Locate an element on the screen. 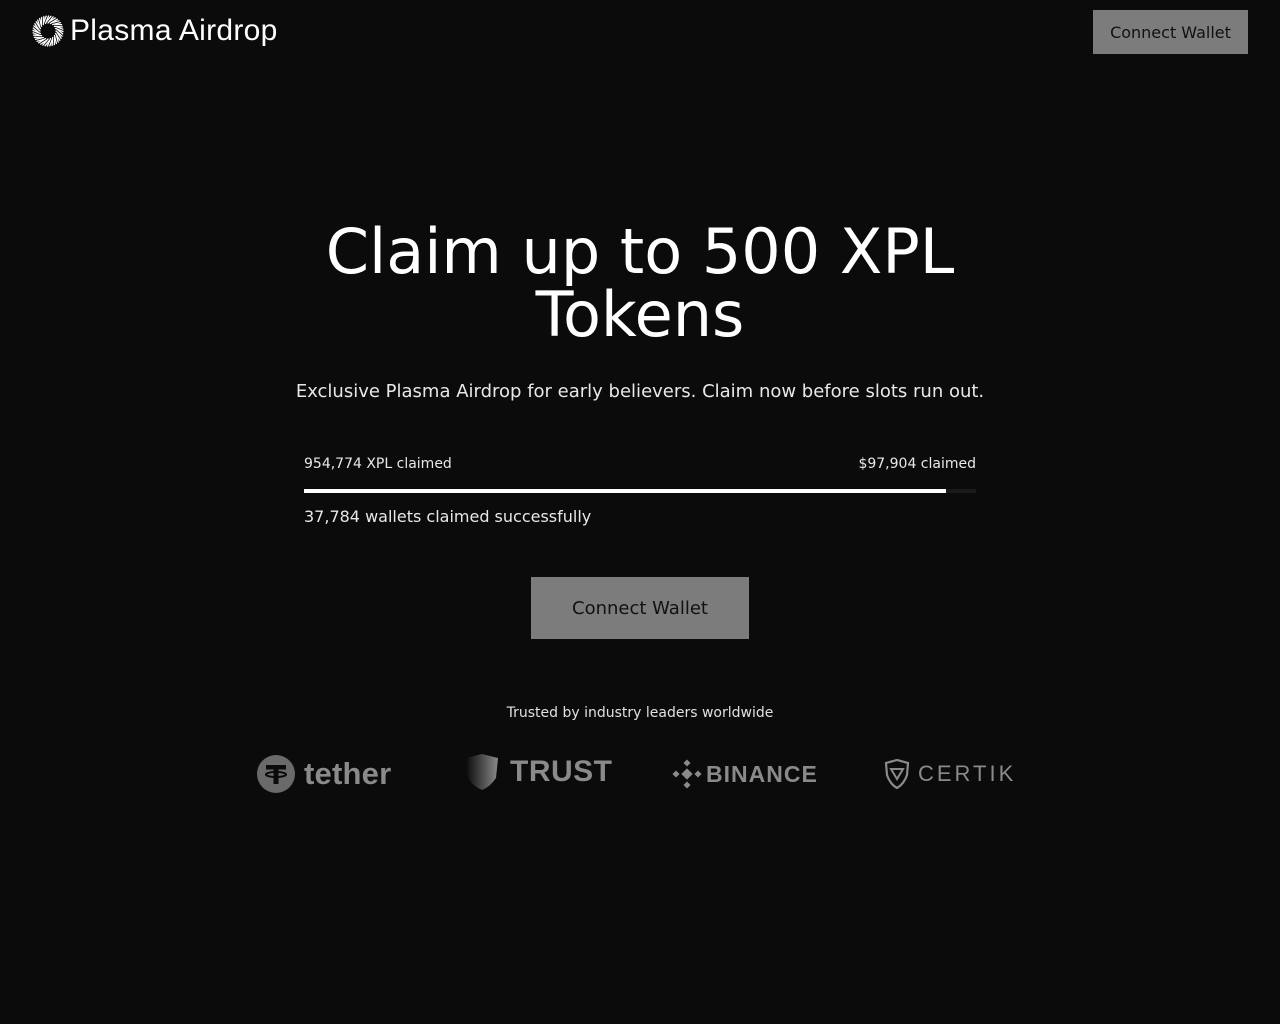 This screenshot has height=1024, width=1280. brand-name: Plasma Airdrop is located at coordinates (174, 30).